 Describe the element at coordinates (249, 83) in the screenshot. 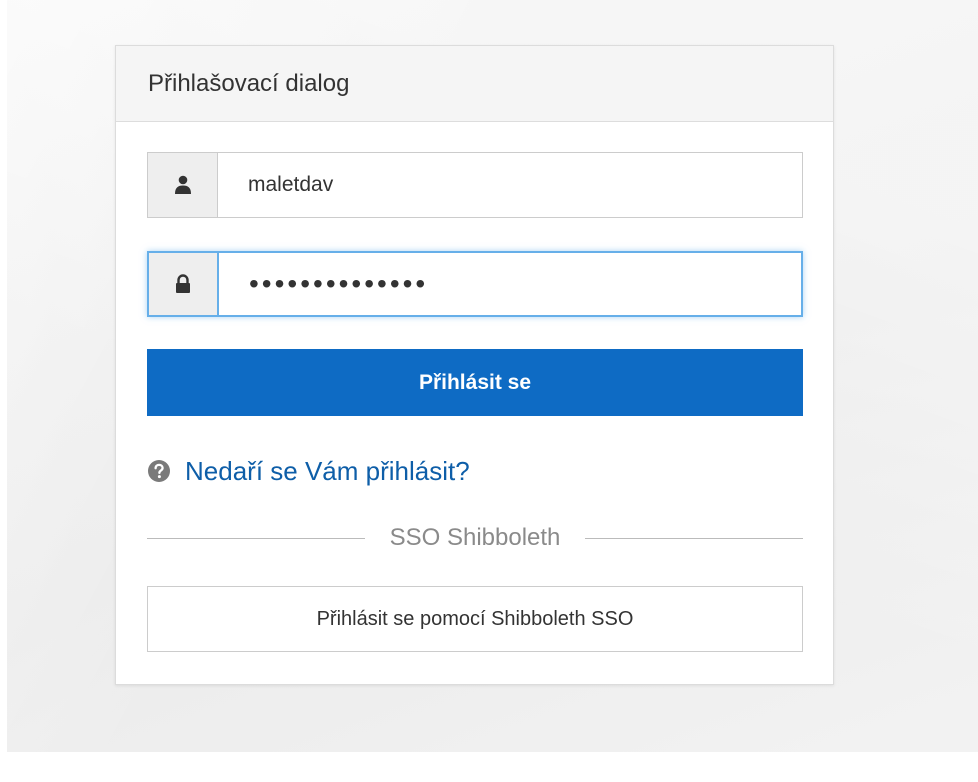

I see `dialog-title: Přihlašovací dialog` at that location.